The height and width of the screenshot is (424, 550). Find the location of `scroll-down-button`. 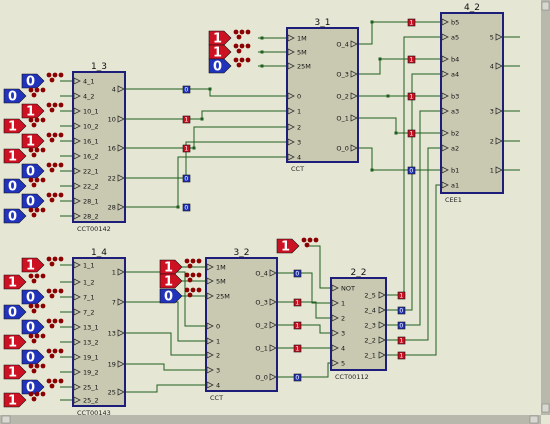

scroll-down-button is located at coordinates (545, 408).